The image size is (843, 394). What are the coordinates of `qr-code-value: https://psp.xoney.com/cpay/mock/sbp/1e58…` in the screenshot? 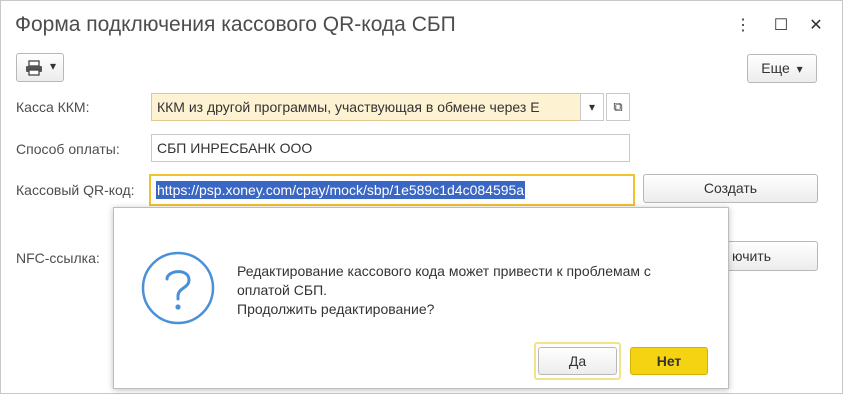 It's located at (341, 190).